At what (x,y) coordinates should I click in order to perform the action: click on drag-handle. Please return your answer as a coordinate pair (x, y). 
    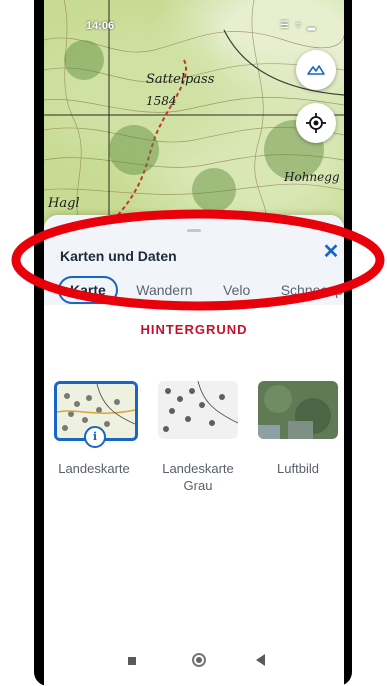
    Looking at the image, I should click on (194, 230).